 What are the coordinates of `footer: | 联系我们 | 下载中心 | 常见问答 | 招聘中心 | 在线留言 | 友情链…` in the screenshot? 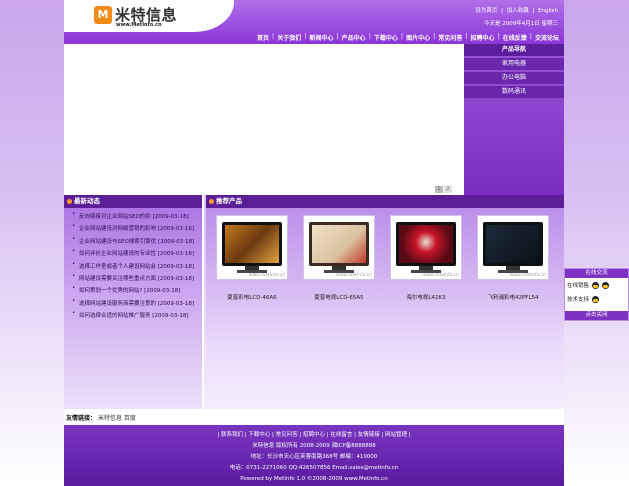 It's located at (314, 455).